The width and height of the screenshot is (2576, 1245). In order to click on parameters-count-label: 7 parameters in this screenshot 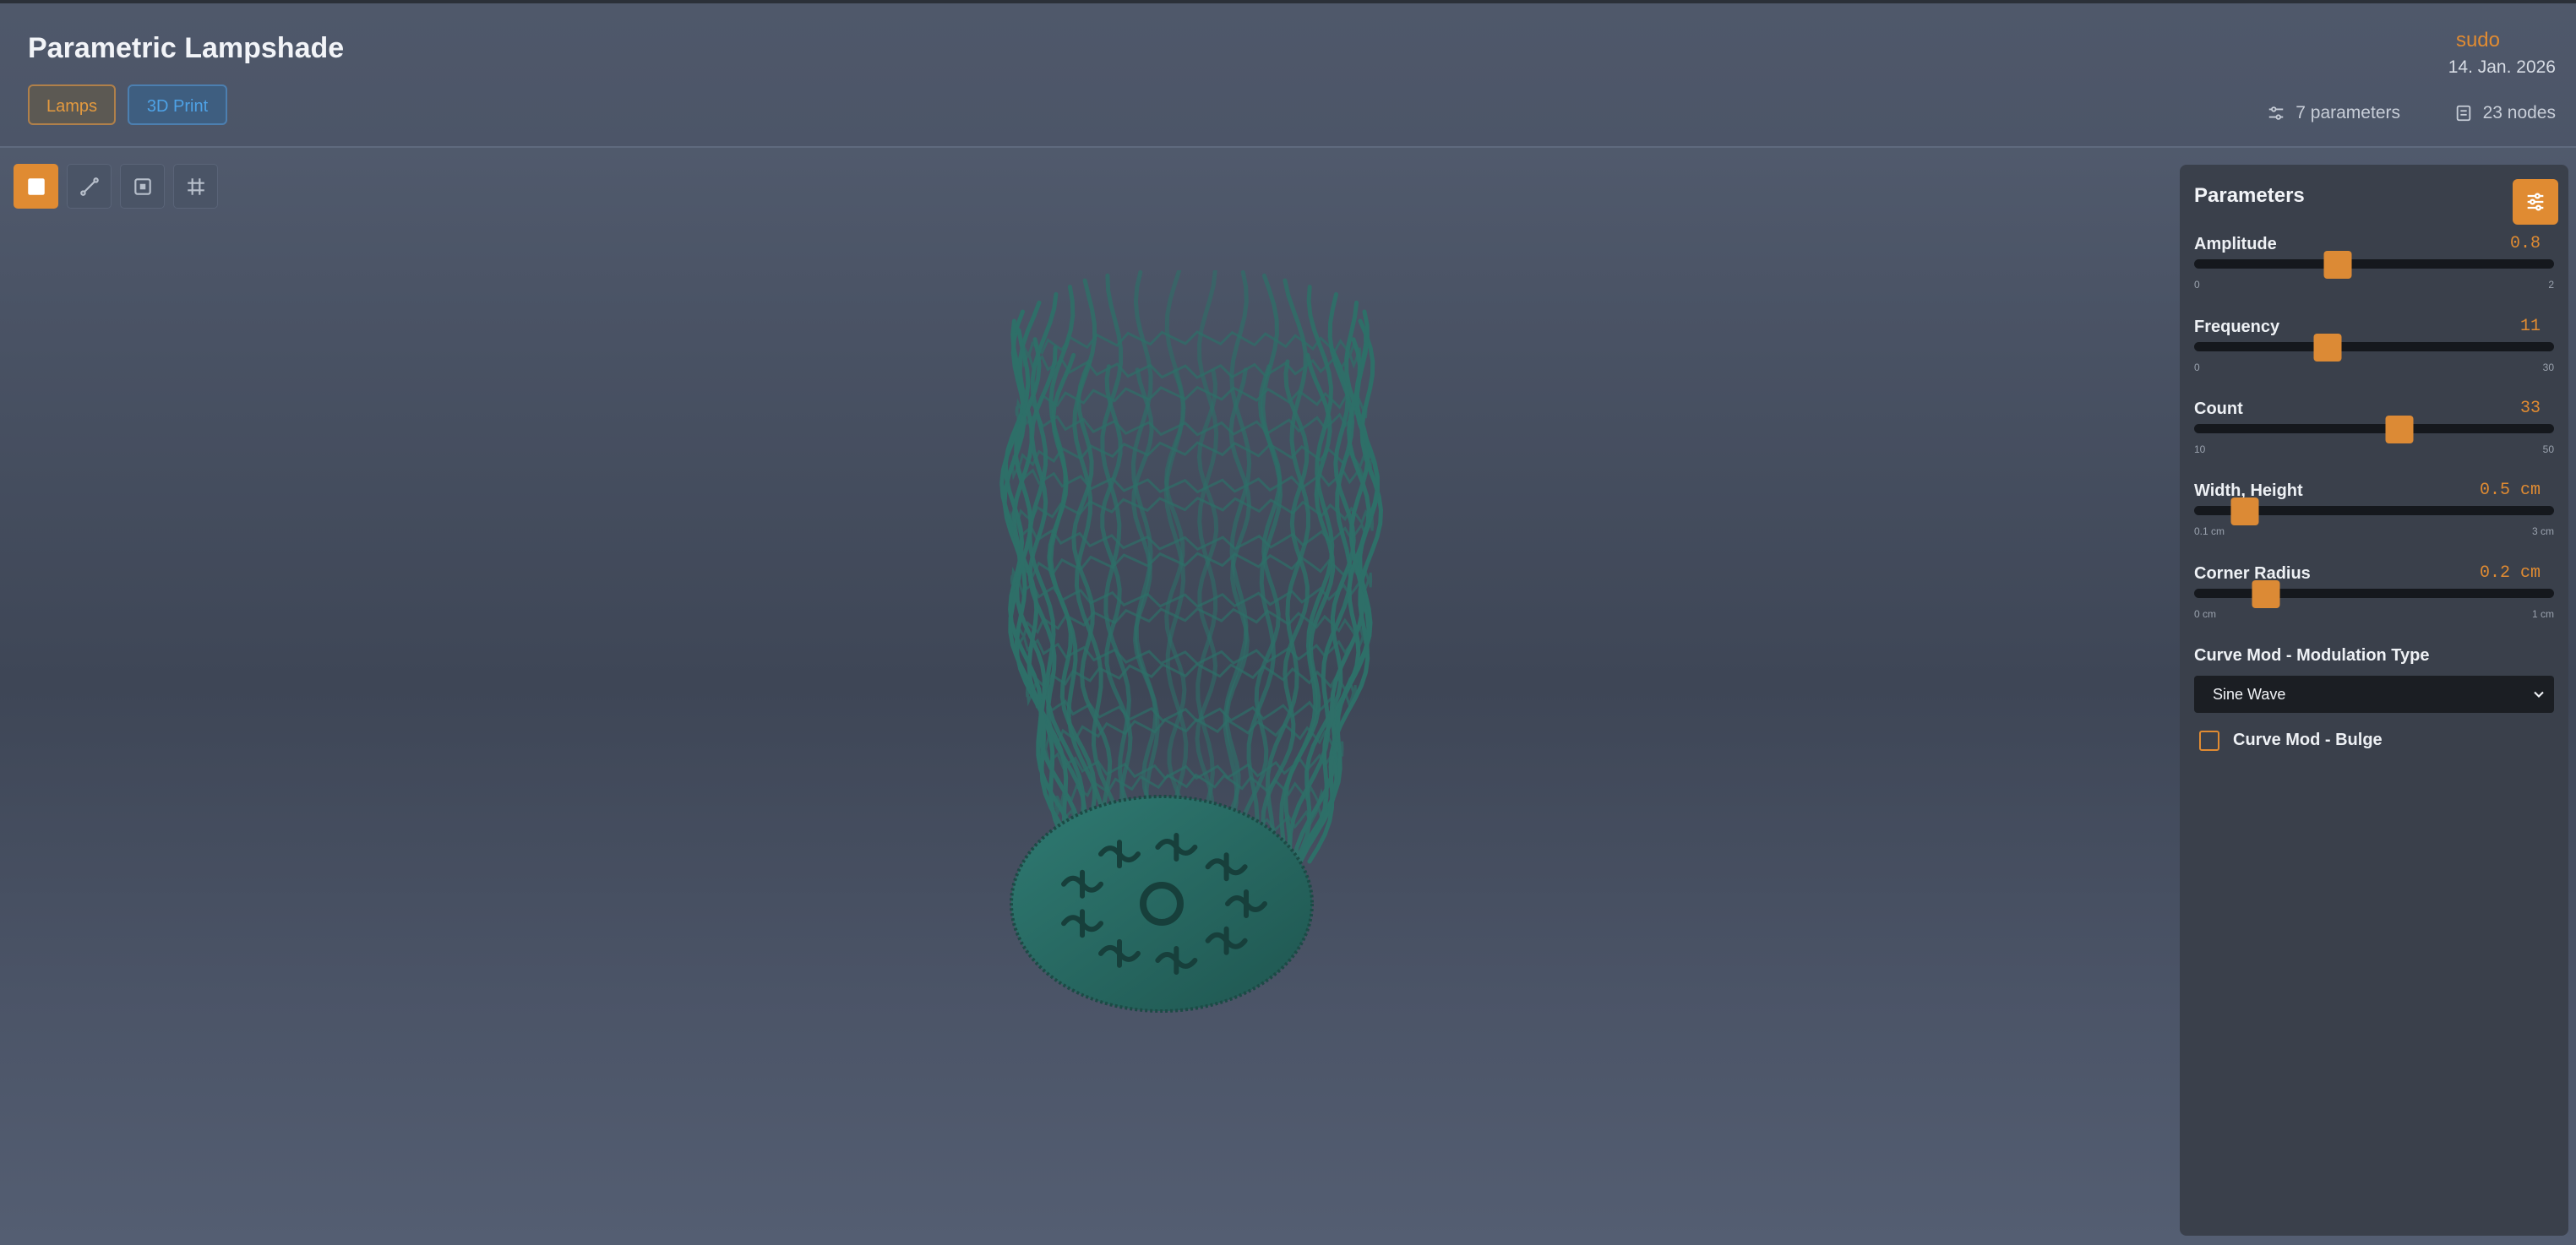, I will do `click(2348, 112)`.